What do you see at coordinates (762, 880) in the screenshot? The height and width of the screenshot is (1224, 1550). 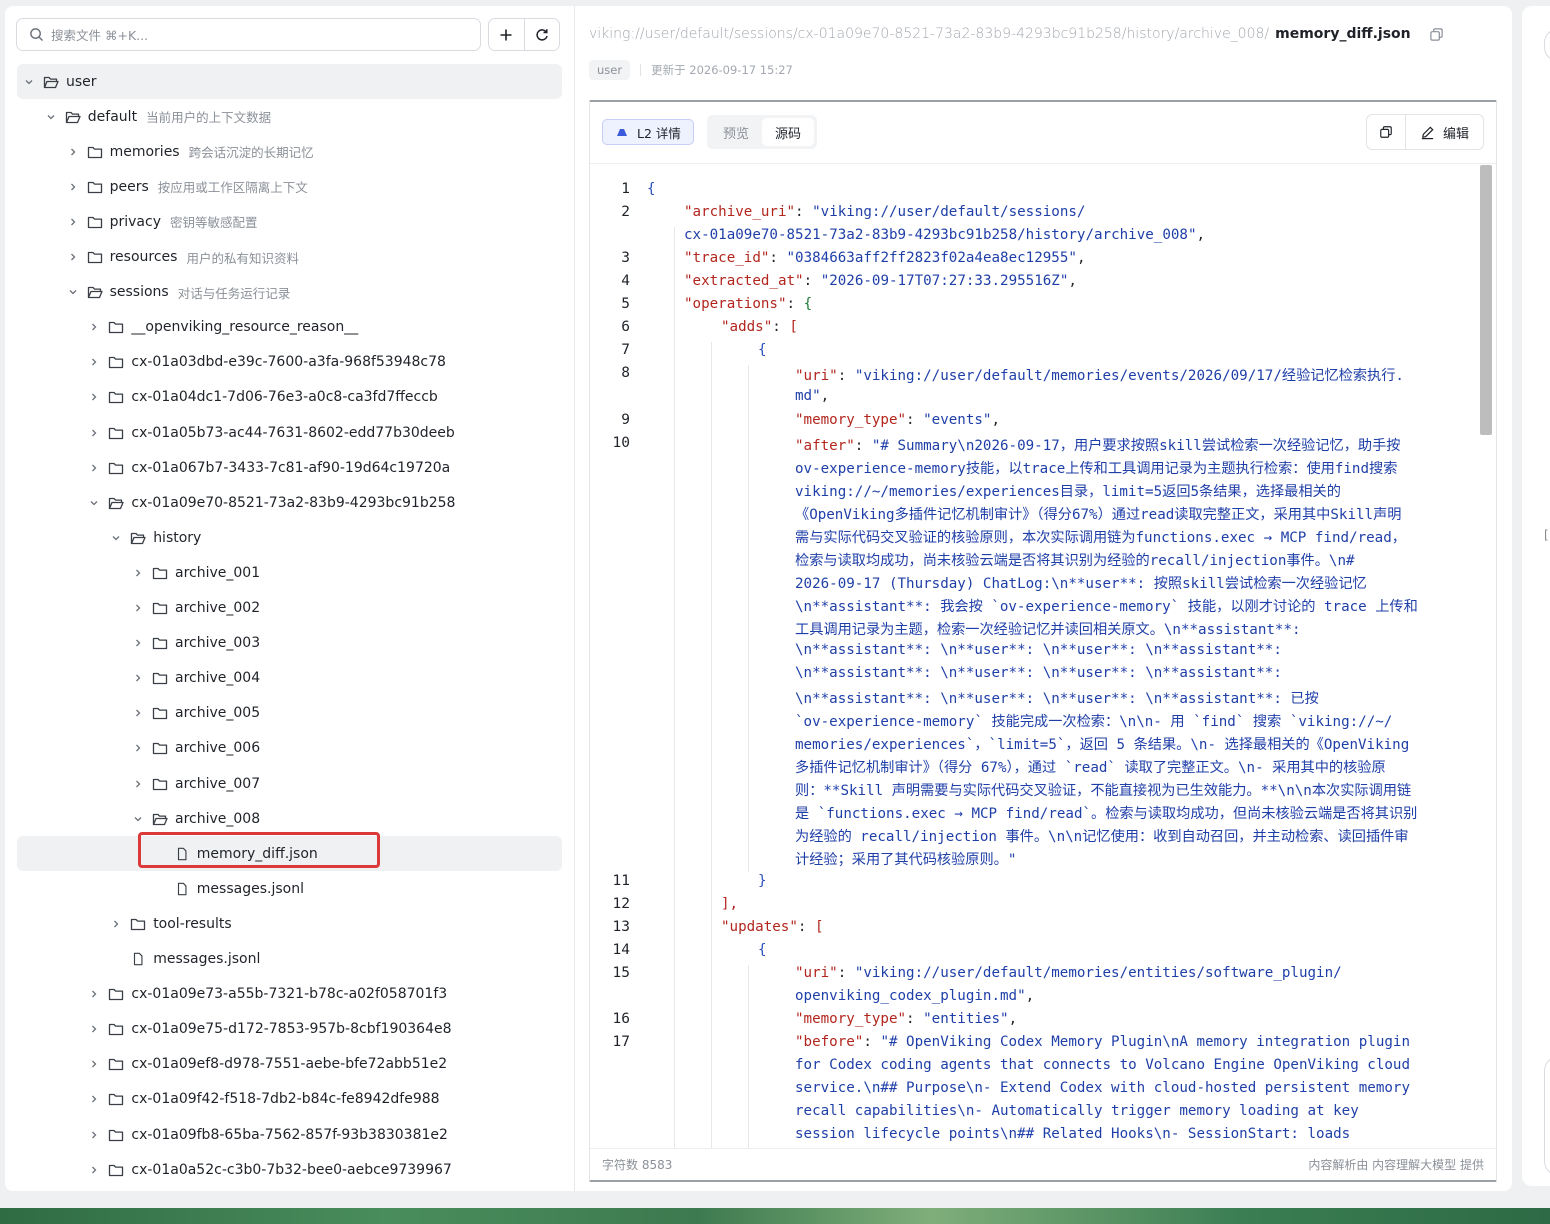 I see `code-line: }` at bounding box center [762, 880].